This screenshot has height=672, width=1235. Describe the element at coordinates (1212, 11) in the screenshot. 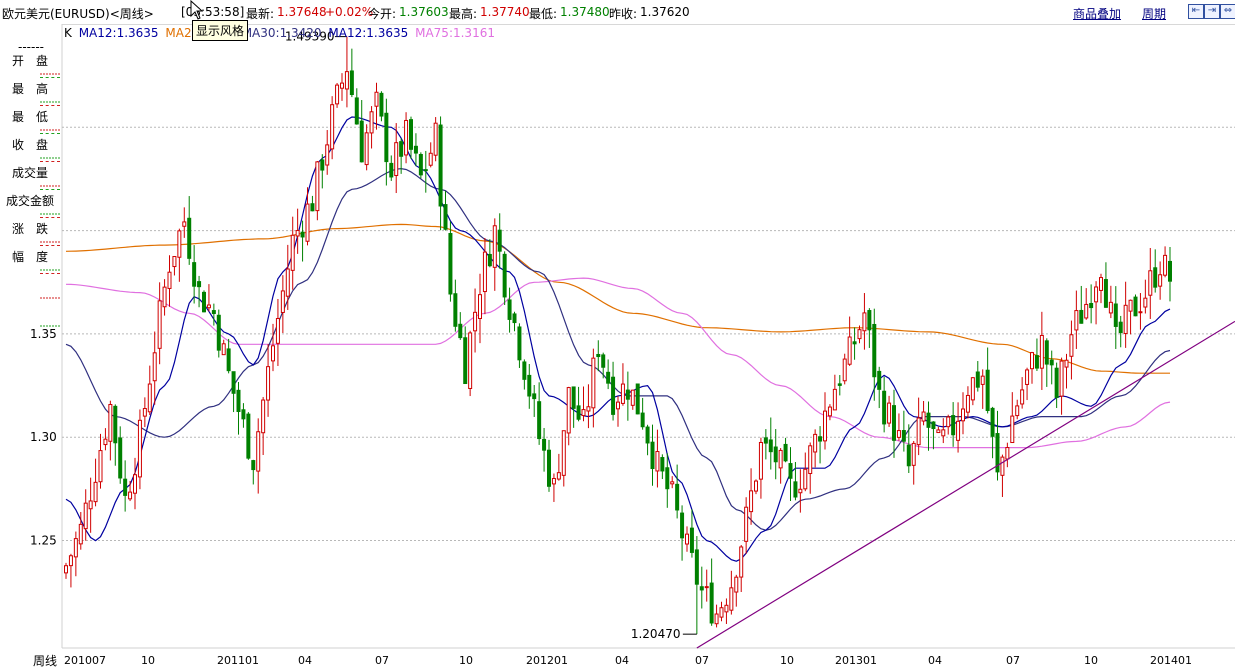

I see `forward-icon: ⇥` at that location.